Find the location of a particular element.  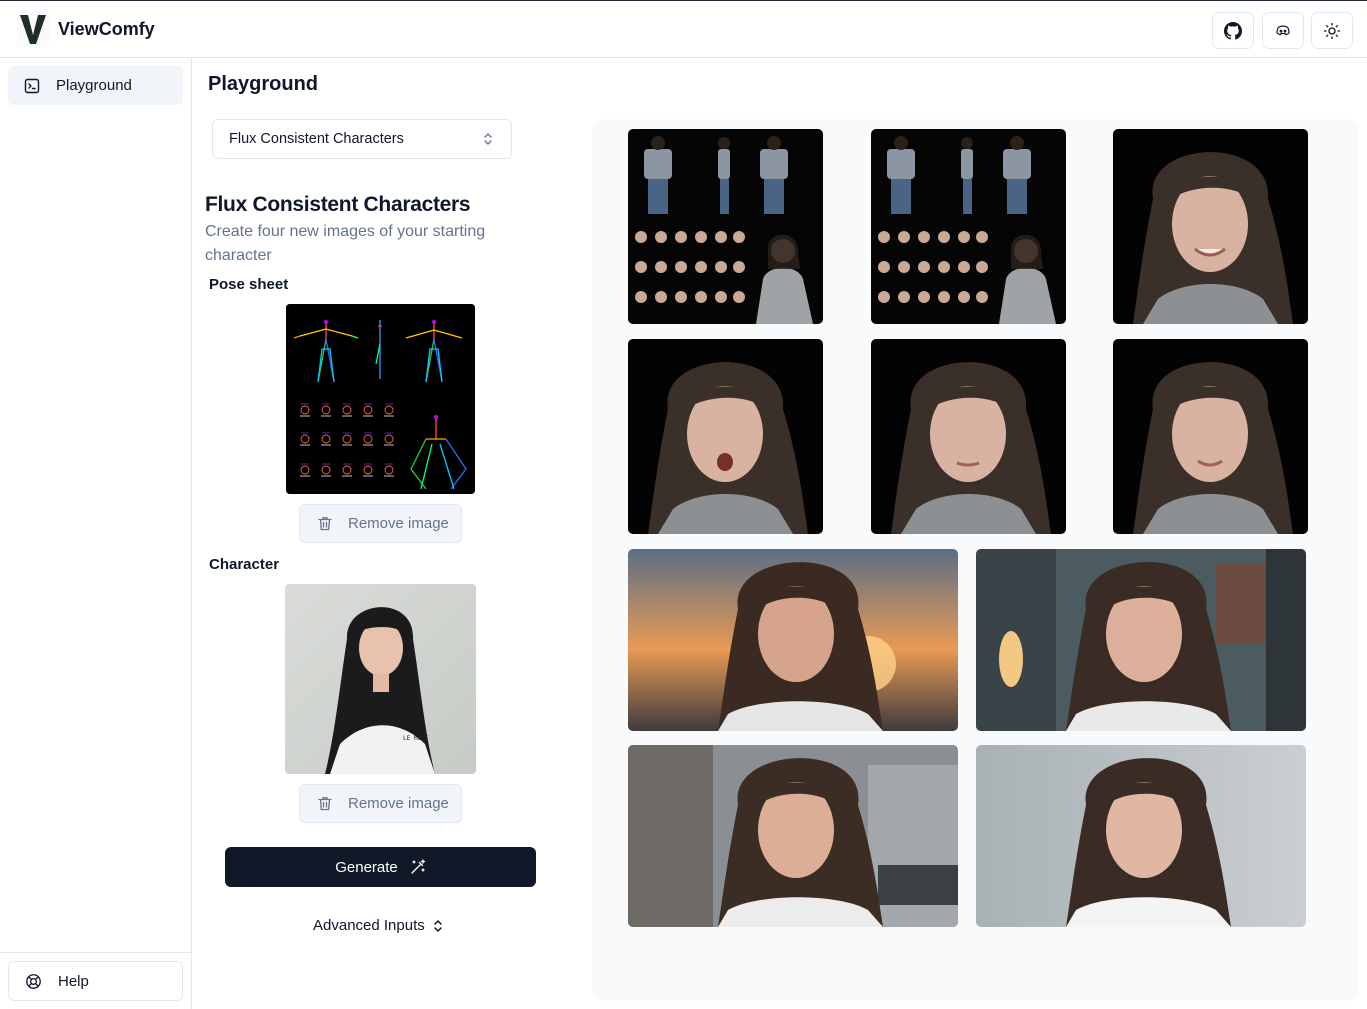

theme-toggle-button is located at coordinates (1332, 30).